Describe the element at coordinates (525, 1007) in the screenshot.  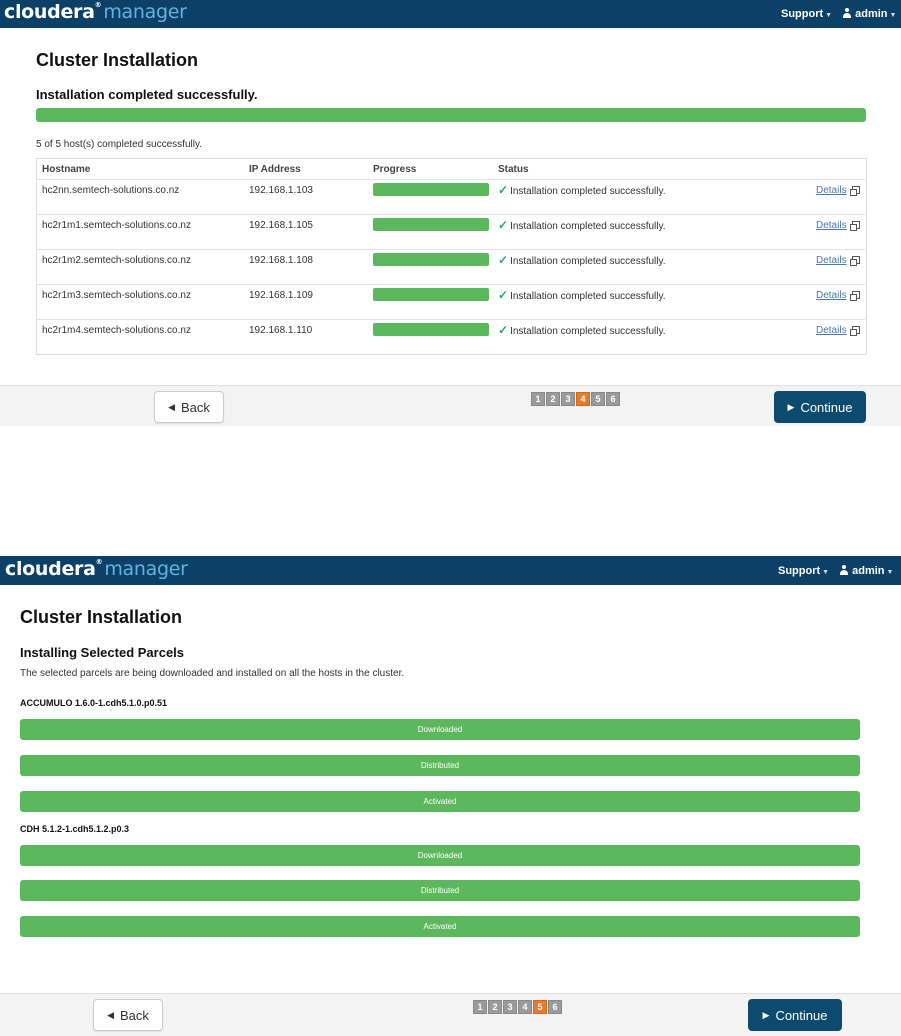
I see `step-4: 4` at that location.